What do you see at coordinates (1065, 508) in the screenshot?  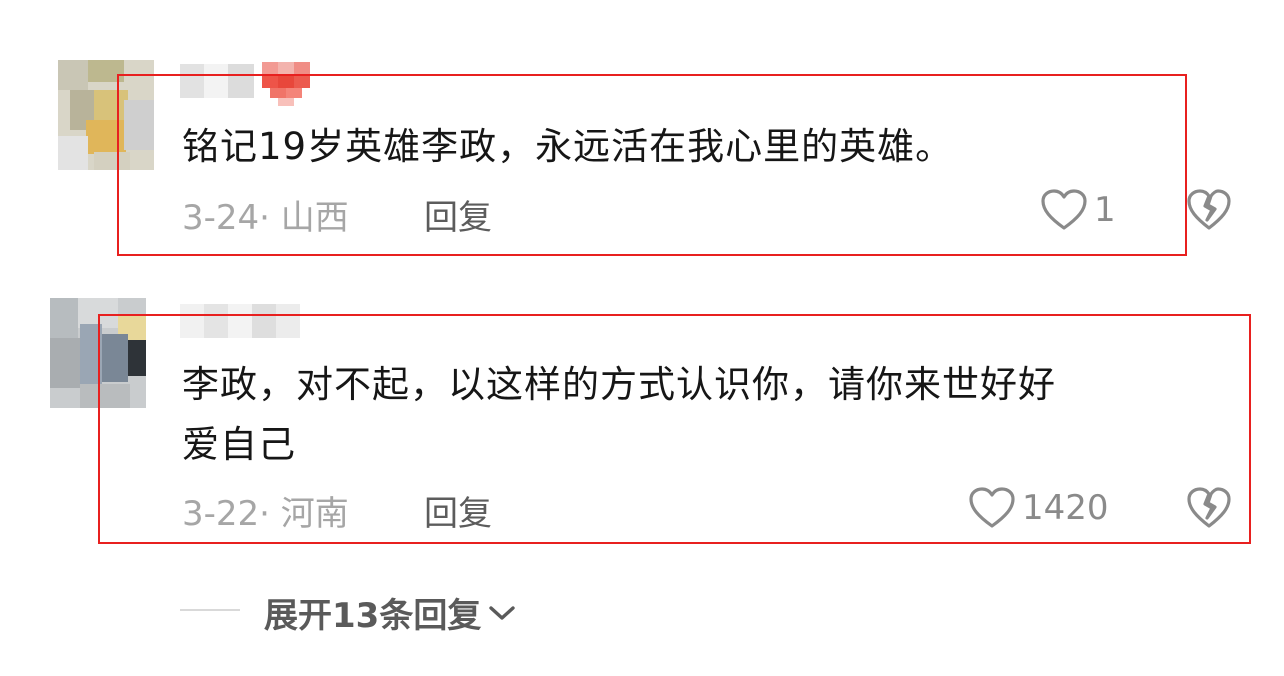 I see `like-count: 1420` at bounding box center [1065, 508].